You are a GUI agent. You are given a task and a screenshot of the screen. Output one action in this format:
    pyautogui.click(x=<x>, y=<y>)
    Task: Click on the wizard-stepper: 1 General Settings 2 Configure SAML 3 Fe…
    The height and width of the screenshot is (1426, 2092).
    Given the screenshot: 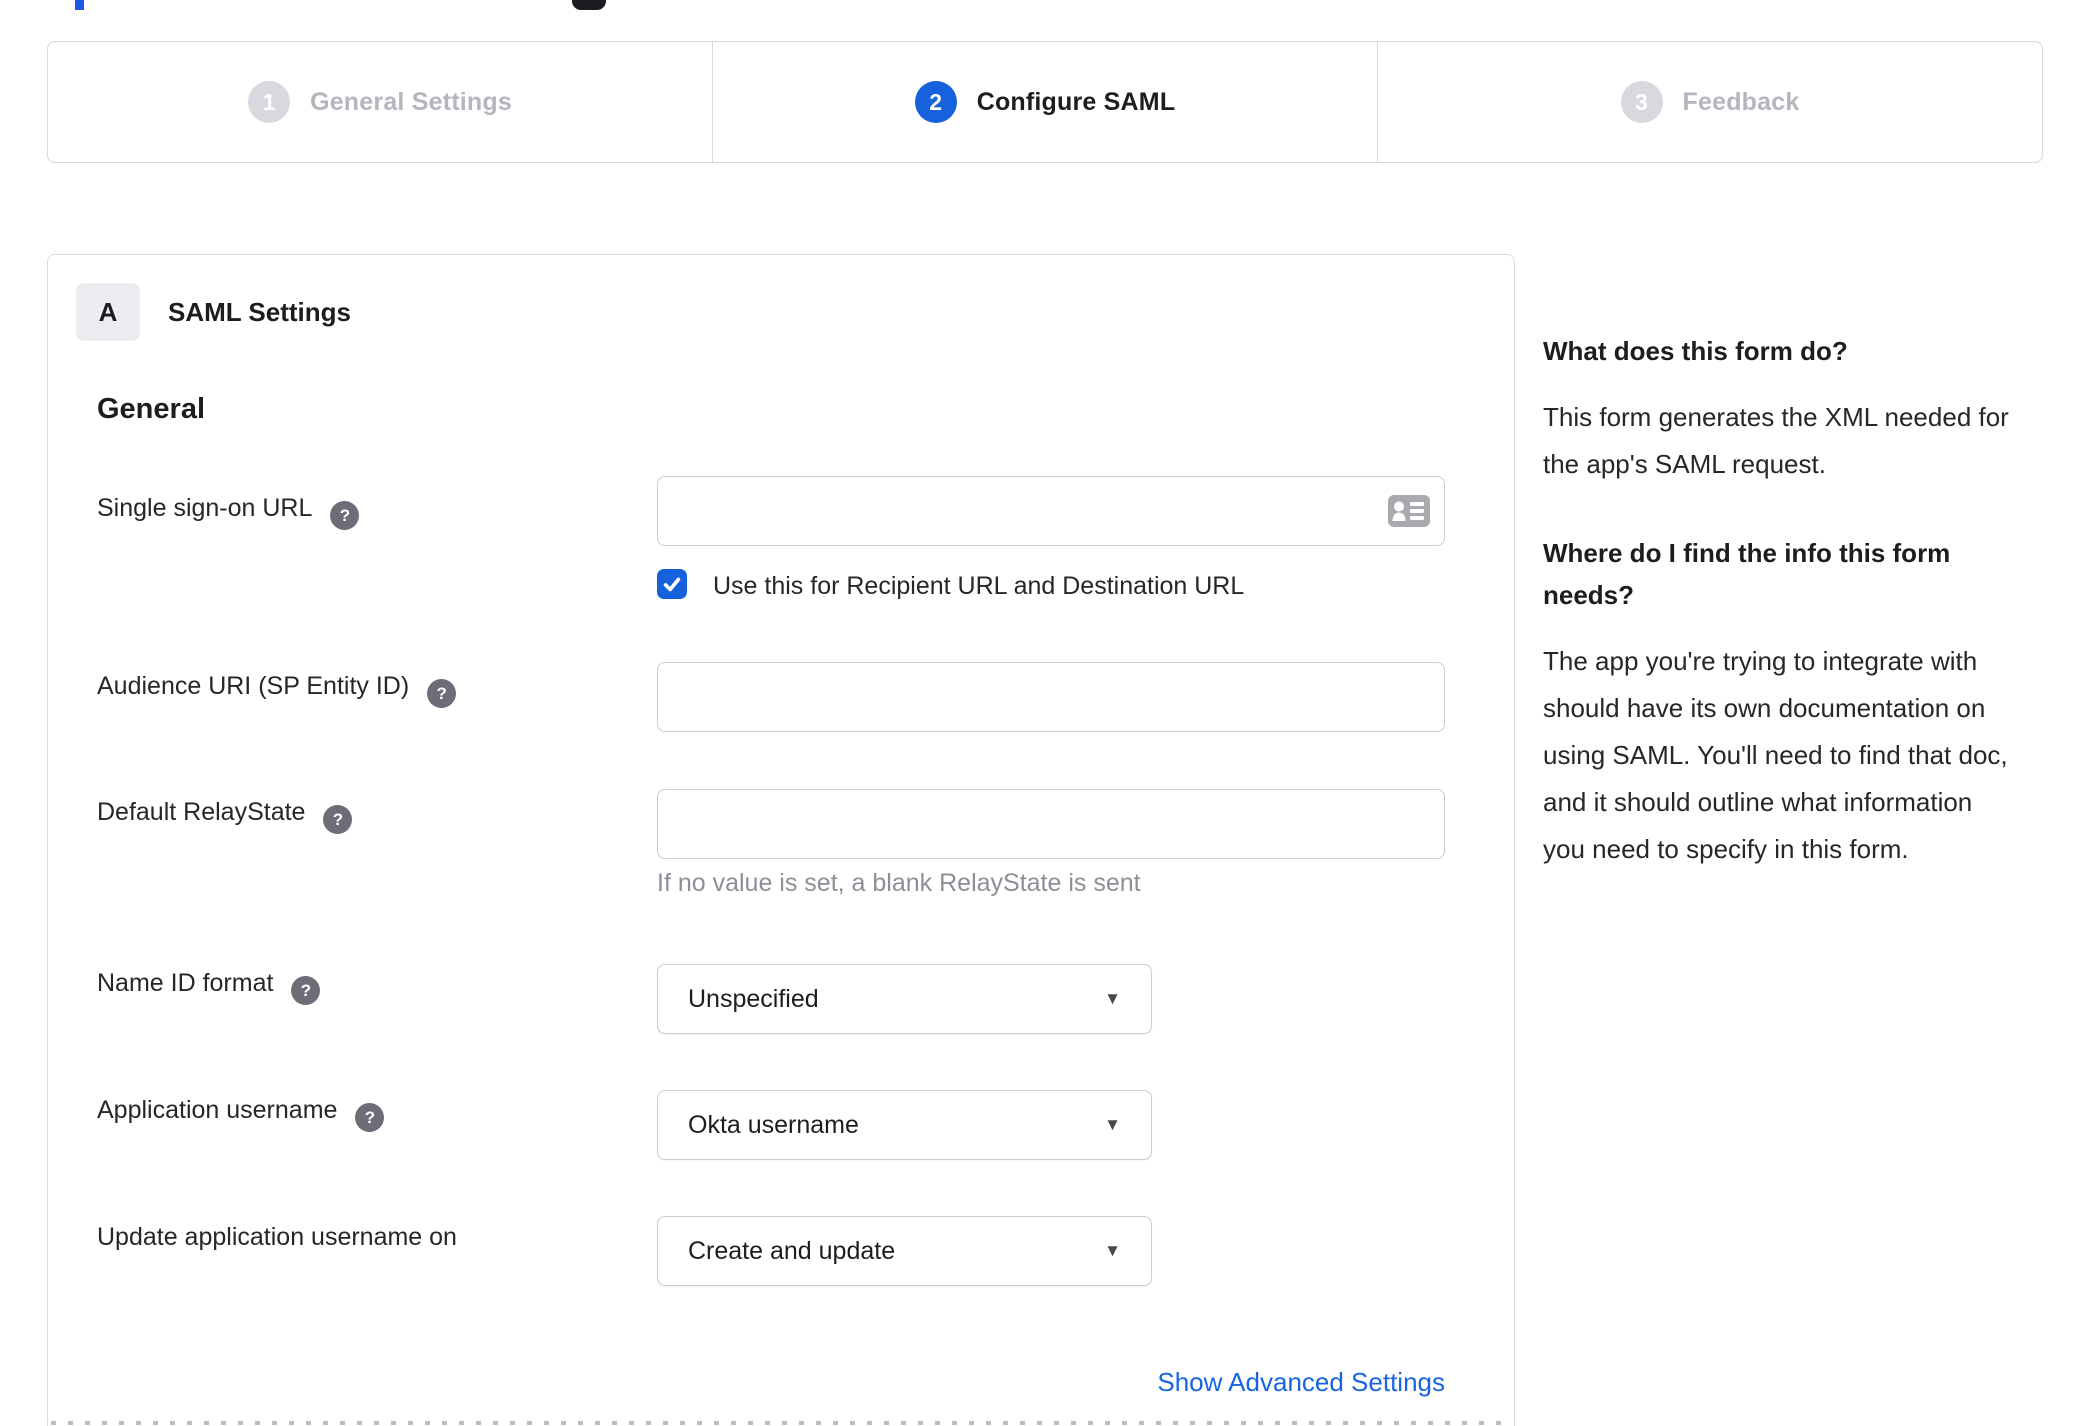 What is the action you would take?
    pyautogui.click(x=1045, y=102)
    